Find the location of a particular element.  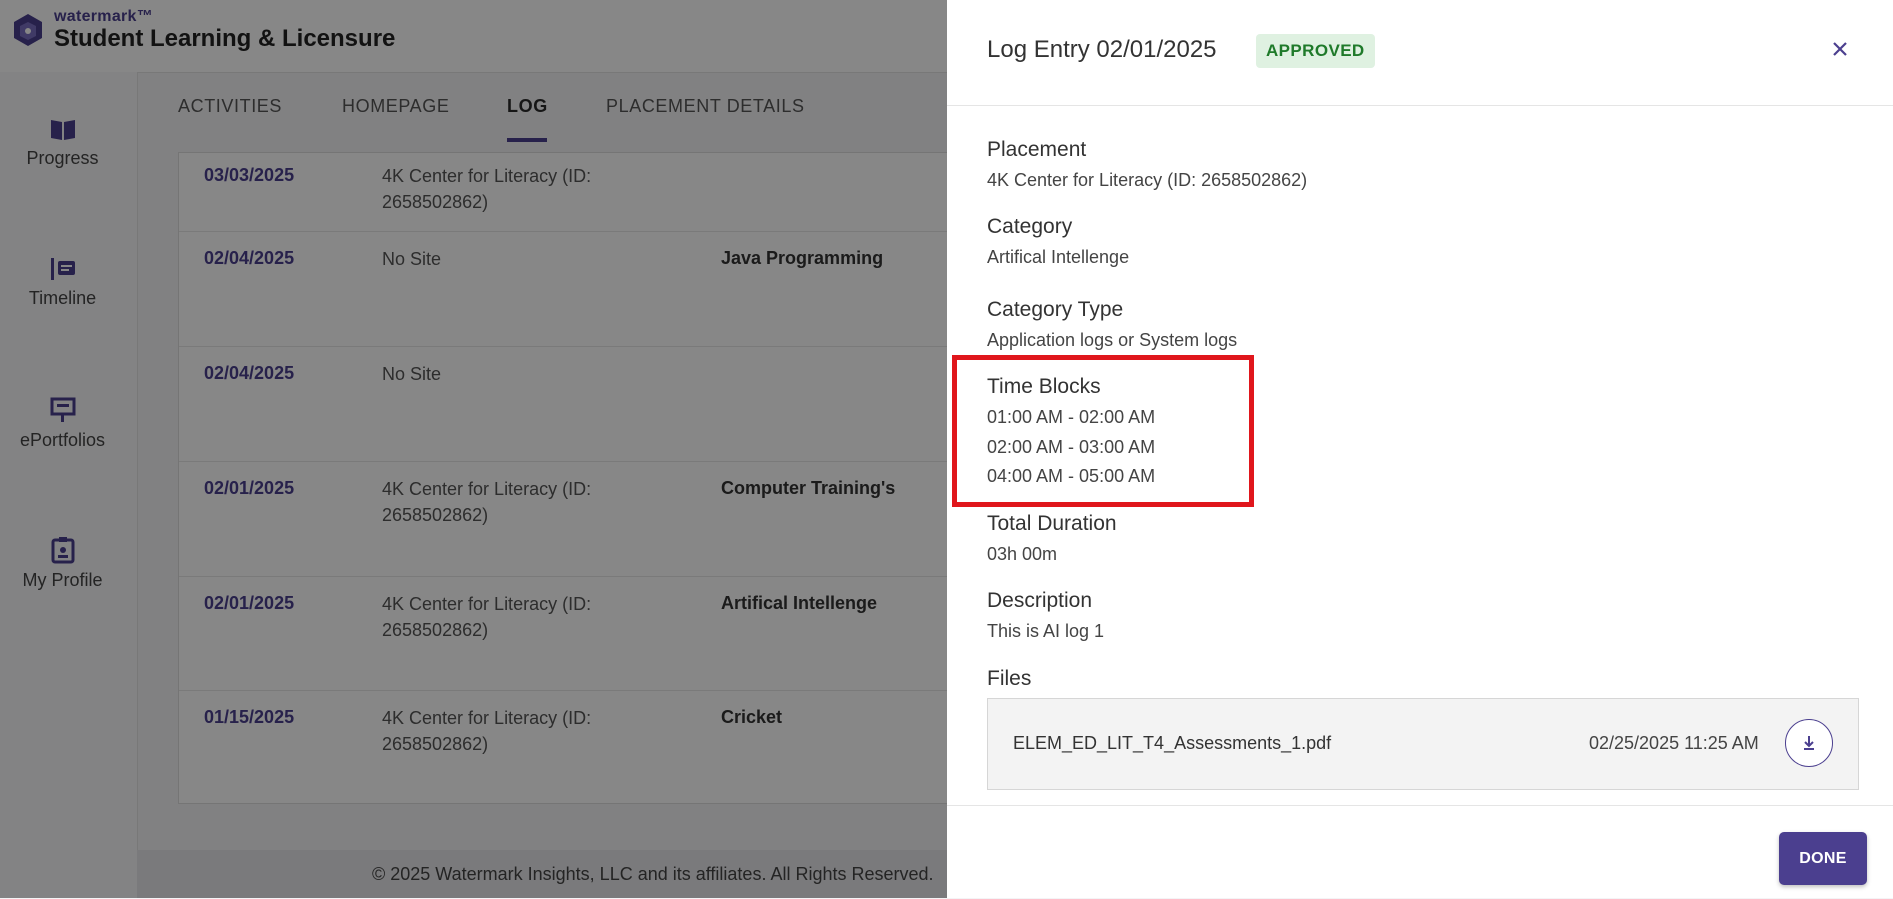

total-duration-value: 03h 00m is located at coordinates (1022, 554).